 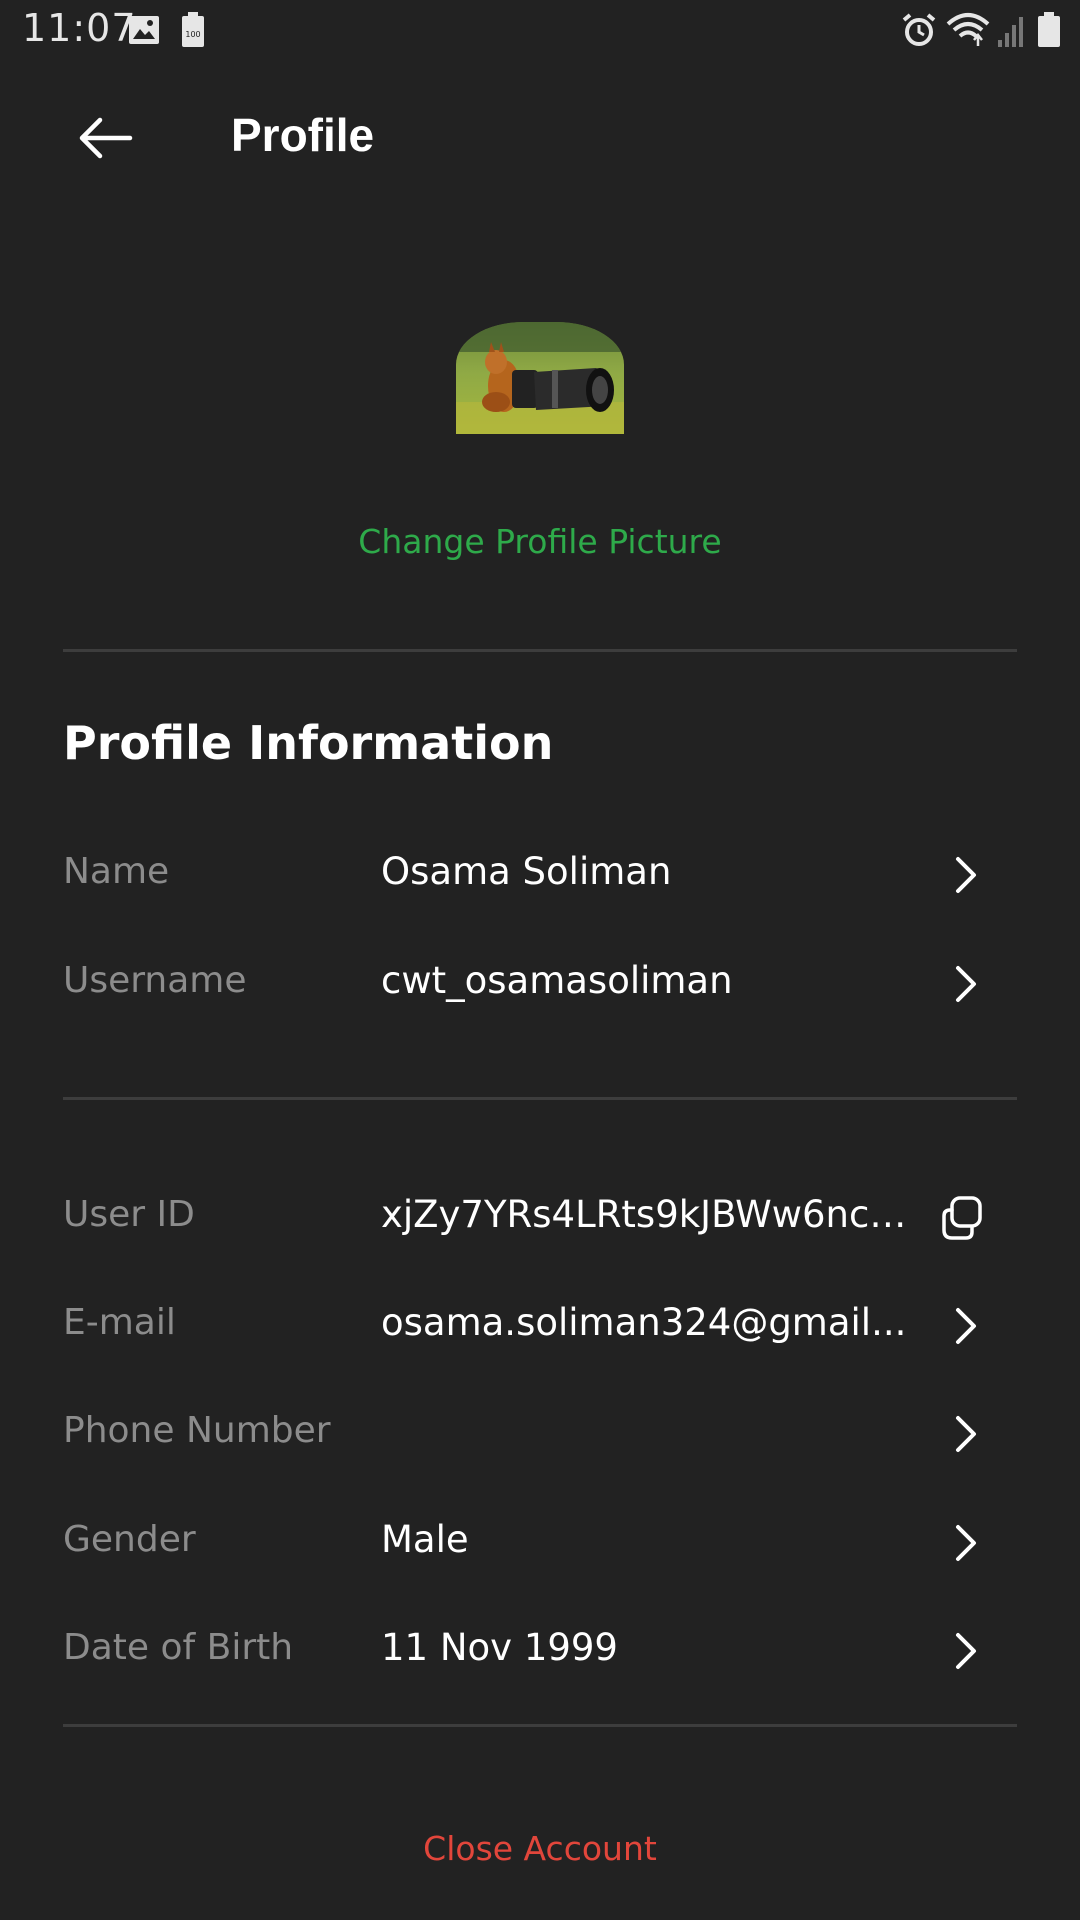 What do you see at coordinates (1049, 29) in the screenshot?
I see `battery-icon` at bounding box center [1049, 29].